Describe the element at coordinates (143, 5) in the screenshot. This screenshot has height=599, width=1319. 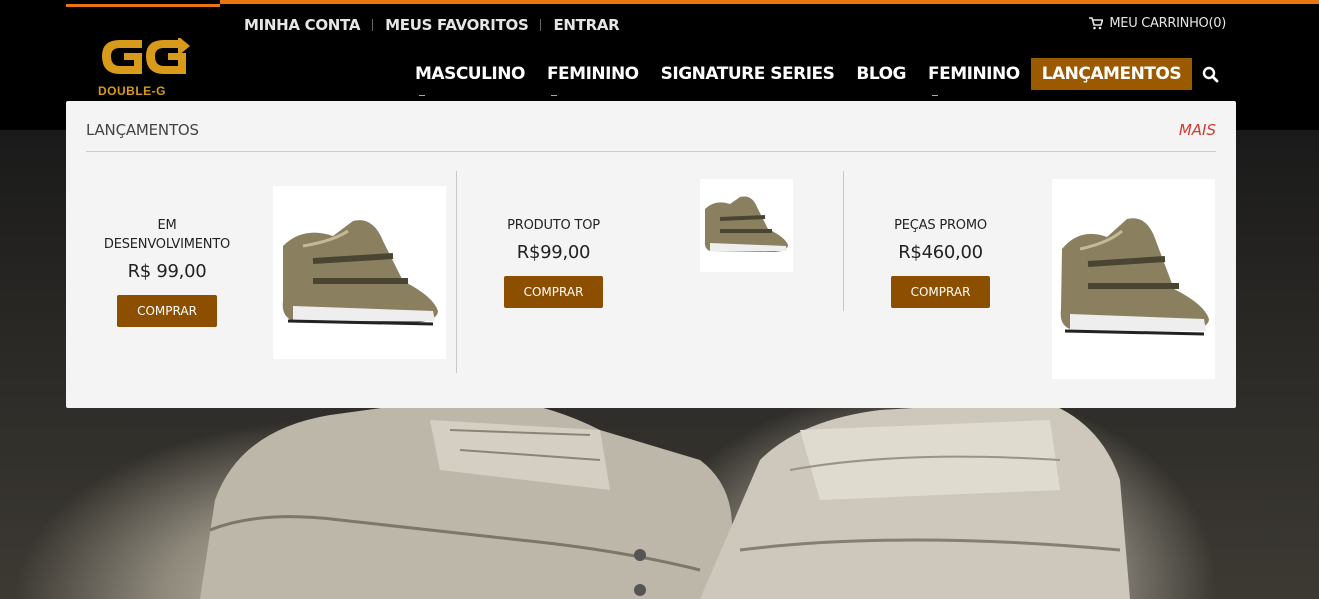
I see `top-accent-left-bar` at that location.